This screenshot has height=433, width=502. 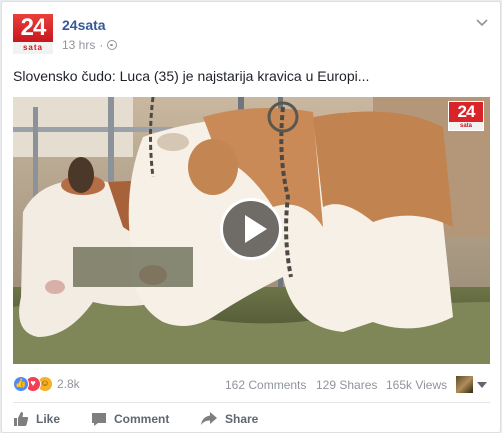 I want to click on like-button: Like, so click(x=36, y=419).